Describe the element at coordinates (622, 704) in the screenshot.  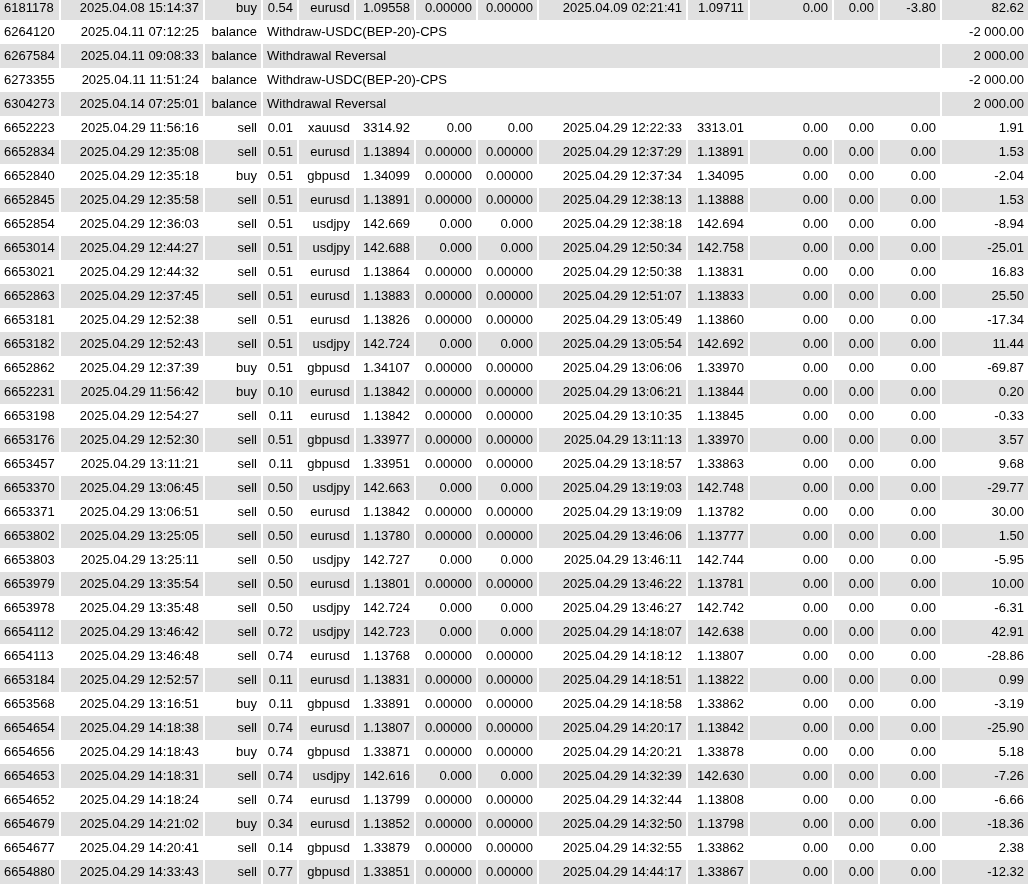
I see `table-cell-text: 2025.04.29 14:18:58` at that location.